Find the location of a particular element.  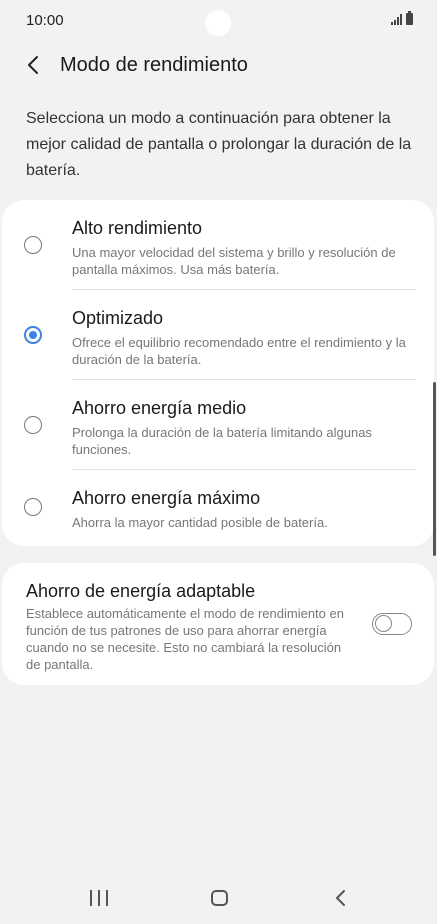

battery-icon is located at coordinates (409, 18).